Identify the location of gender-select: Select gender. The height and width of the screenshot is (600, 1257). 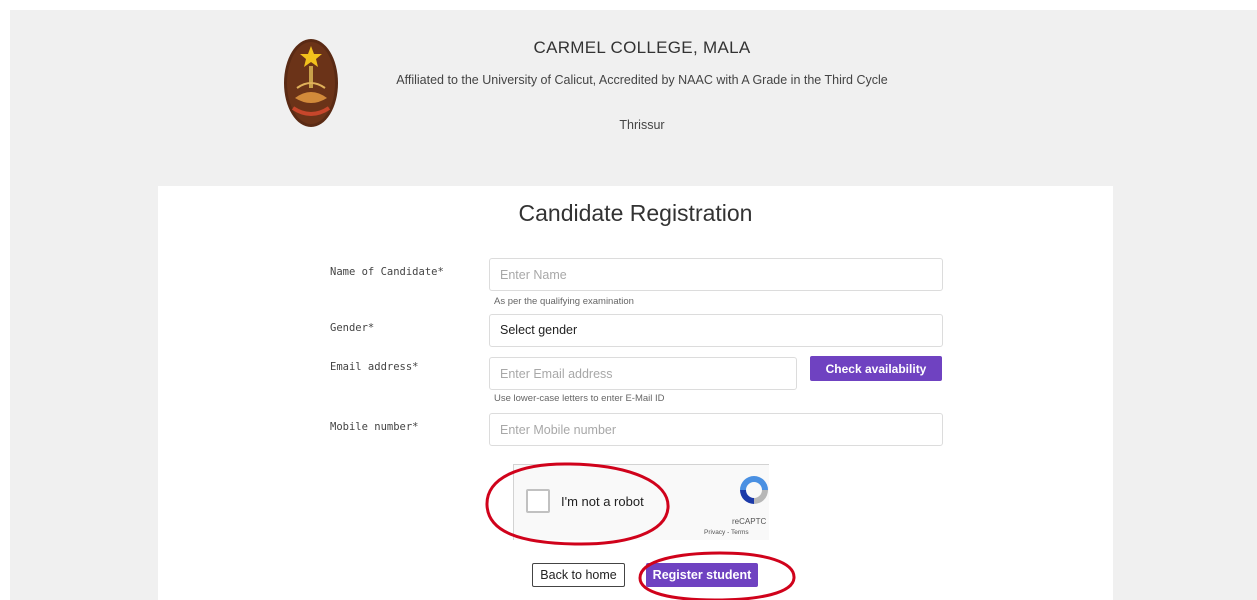
(716, 330).